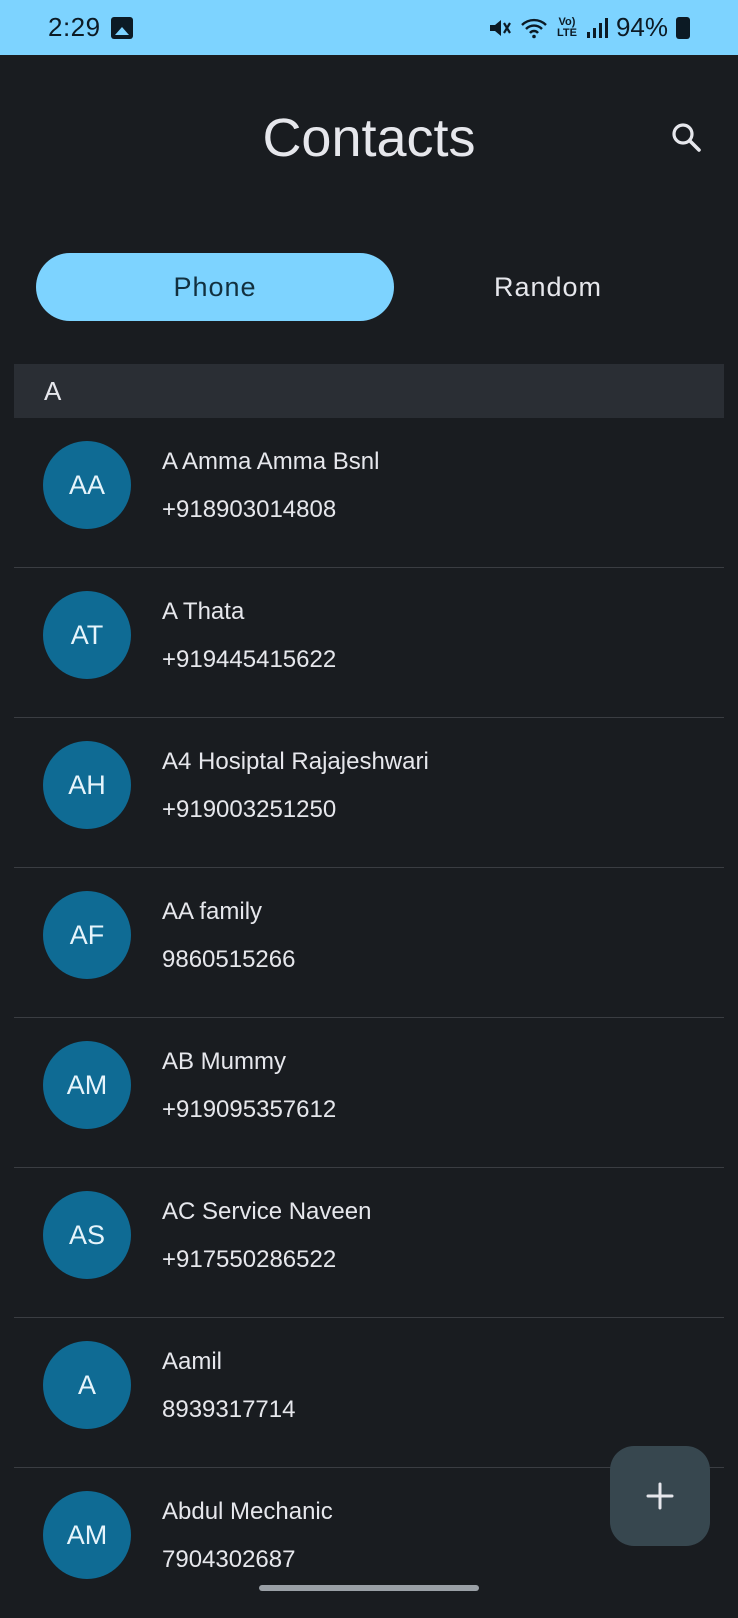 The image size is (738, 1618). I want to click on plus-icon, so click(660, 1496).